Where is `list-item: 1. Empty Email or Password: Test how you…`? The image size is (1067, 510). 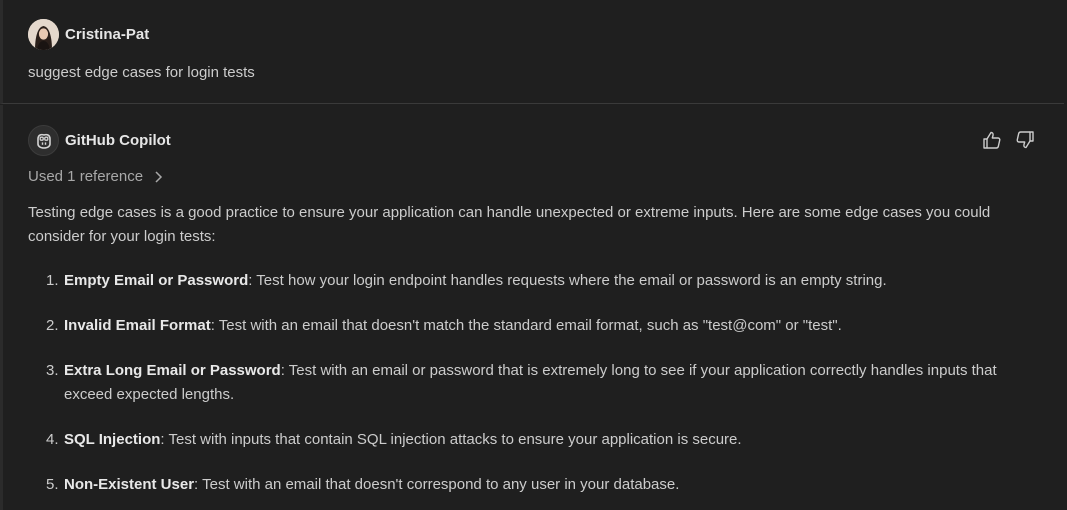 list-item: 1. Empty Email or Password: Test how you… is located at coordinates (538, 281).